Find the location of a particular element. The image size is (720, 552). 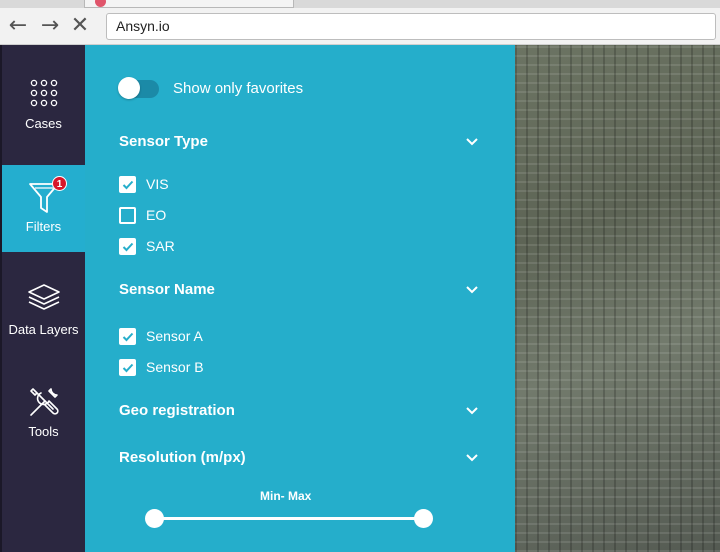

geo-registration-header: Geo registration is located at coordinates (299, 412).